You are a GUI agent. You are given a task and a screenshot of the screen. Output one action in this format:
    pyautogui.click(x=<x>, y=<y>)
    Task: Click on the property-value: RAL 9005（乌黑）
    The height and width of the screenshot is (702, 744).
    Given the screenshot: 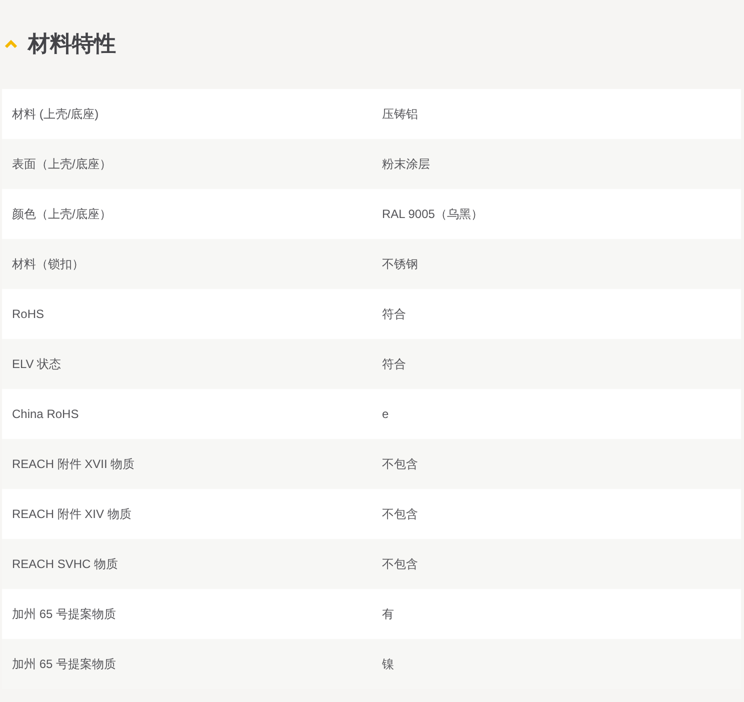 What is the action you would take?
    pyautogui.click(x=432, y=214)
    